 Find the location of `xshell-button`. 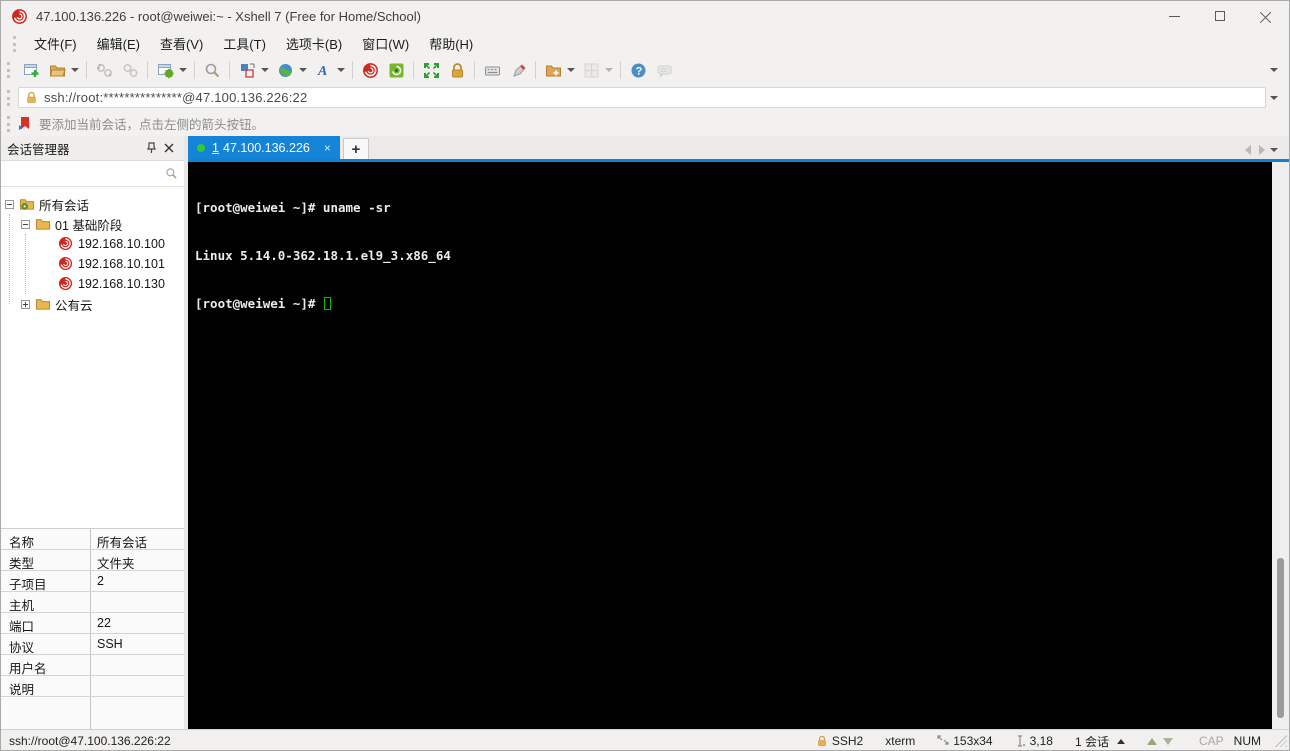

xshell-button is located at coordinates (370, 70).